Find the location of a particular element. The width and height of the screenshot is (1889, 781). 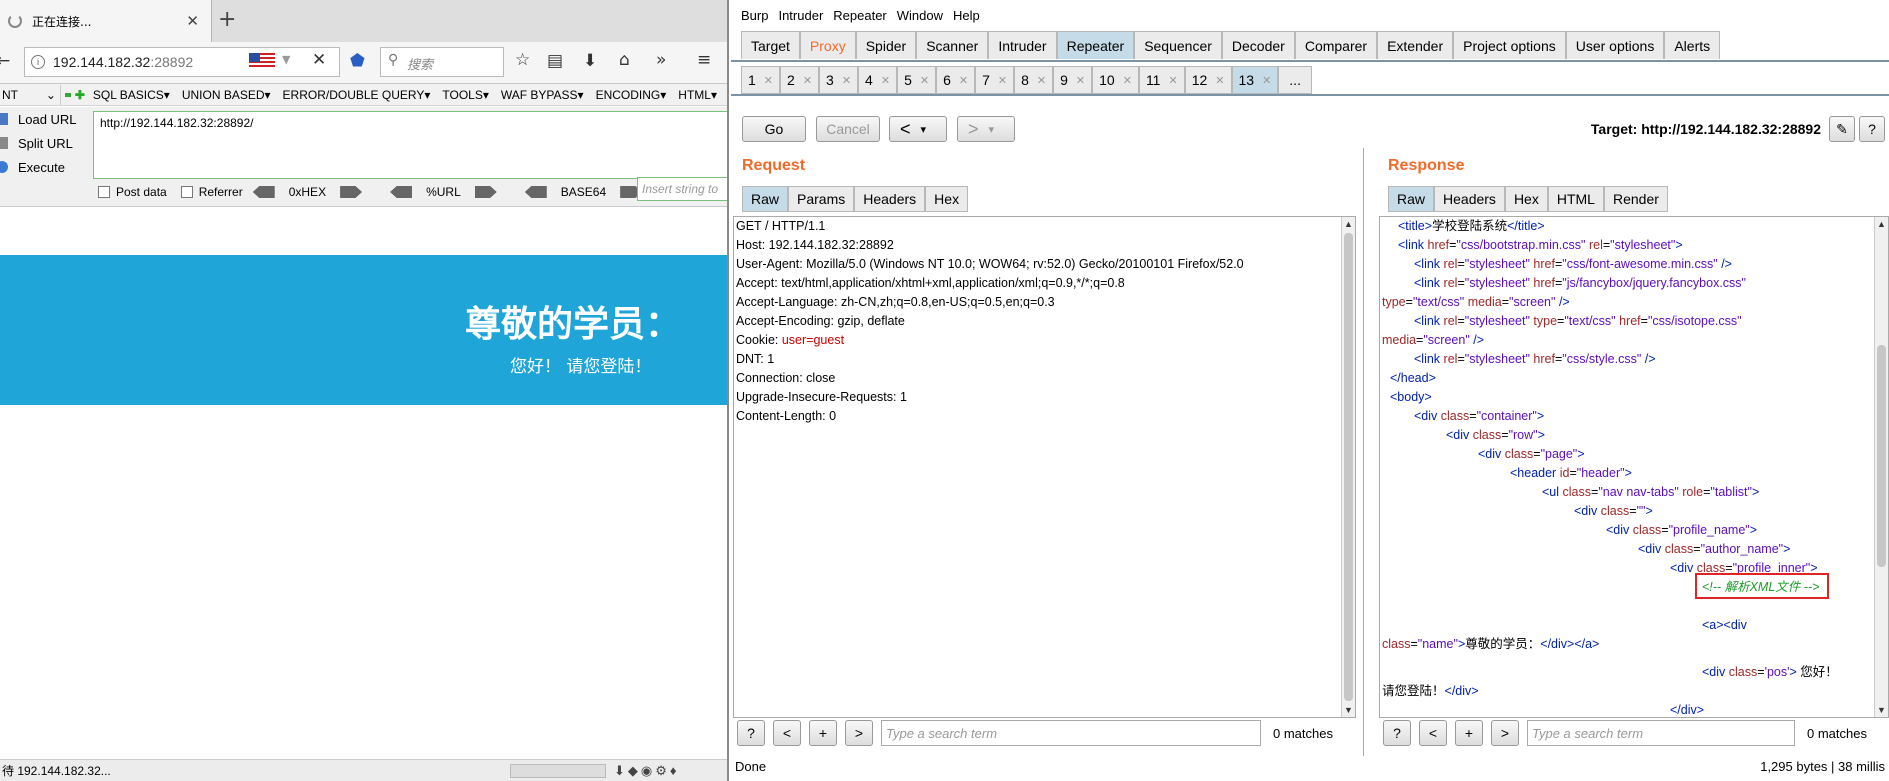

subtab-2: 2 ✕ is located at coordinates (800, 80).